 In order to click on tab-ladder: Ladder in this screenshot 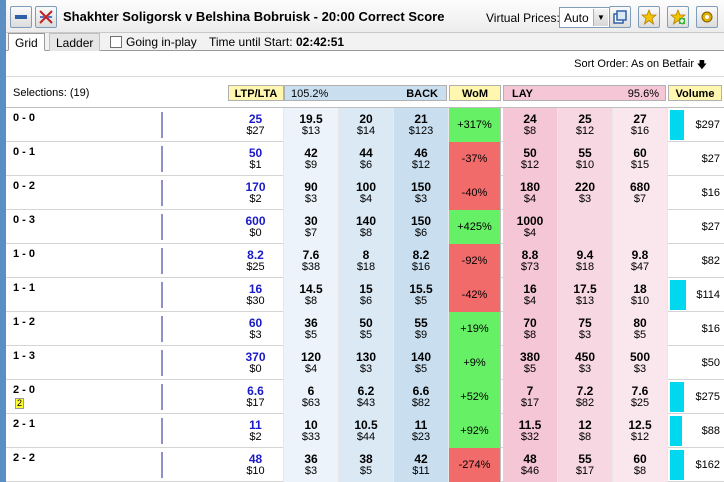, I will do `click(75, 42)`.